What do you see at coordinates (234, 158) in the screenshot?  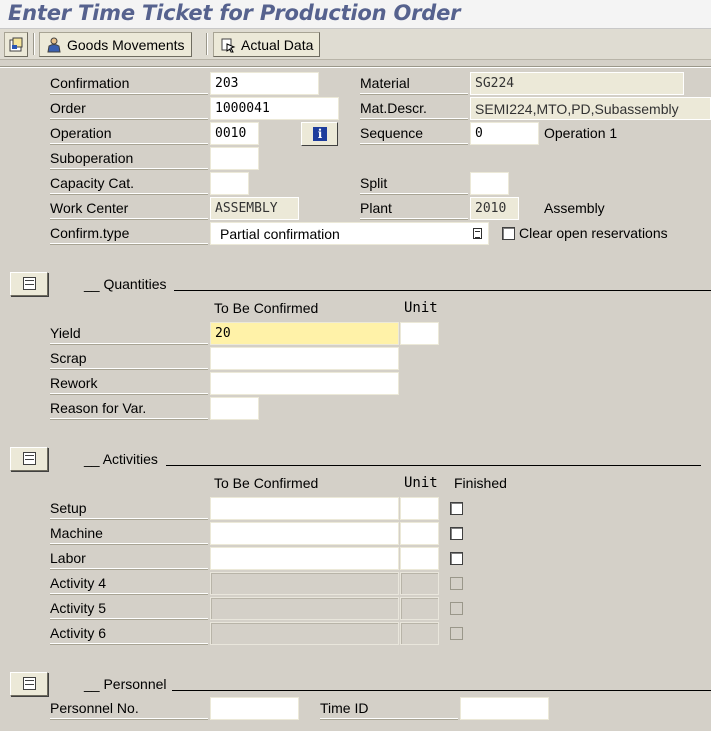 I see `suboperation-field` at bounding box center [234, 158].